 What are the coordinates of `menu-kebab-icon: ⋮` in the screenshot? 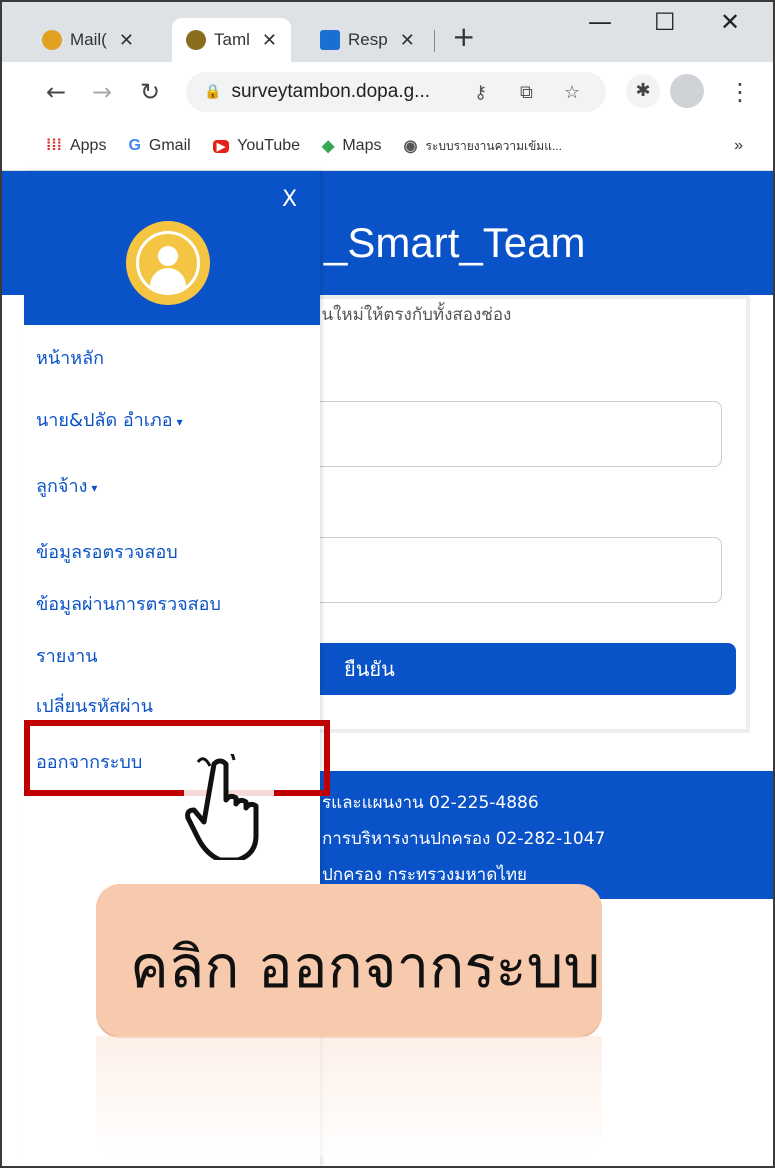 It's located at (740, 92).